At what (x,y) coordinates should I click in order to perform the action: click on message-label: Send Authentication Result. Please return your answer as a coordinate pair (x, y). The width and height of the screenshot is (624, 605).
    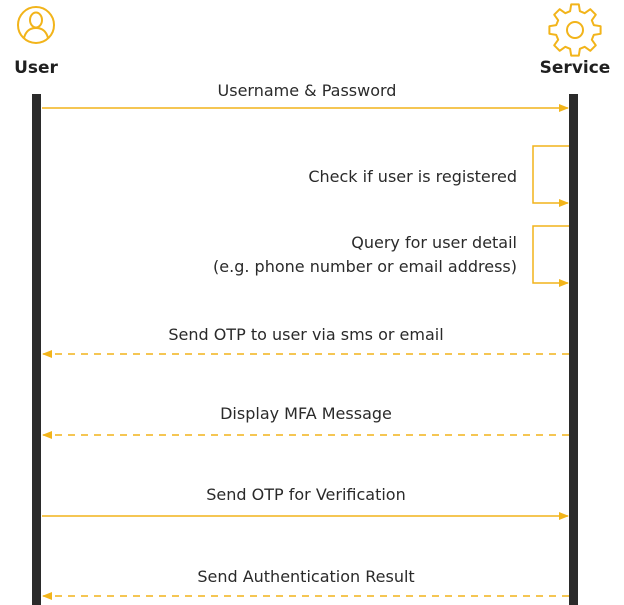
    Looking at the image, I should click on (305, 576).